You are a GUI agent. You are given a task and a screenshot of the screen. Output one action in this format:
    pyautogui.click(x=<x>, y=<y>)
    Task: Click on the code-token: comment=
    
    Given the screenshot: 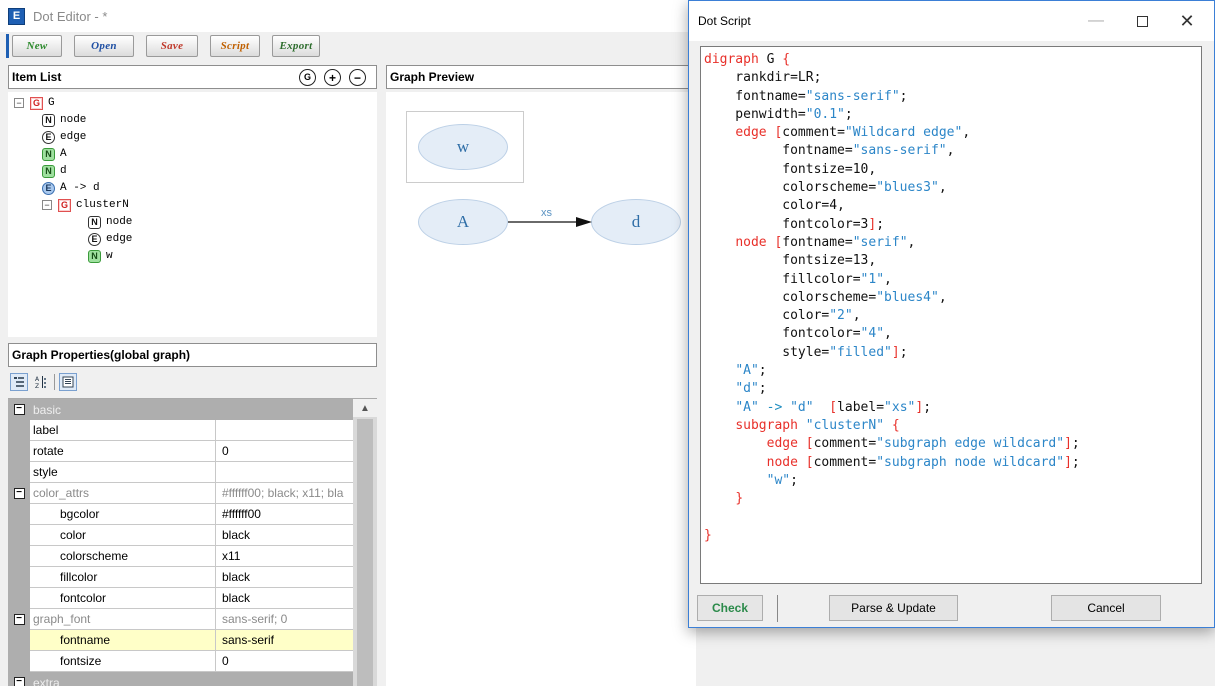 What is the action you would take?
    pyautogui.click(x=845, y=444)
    